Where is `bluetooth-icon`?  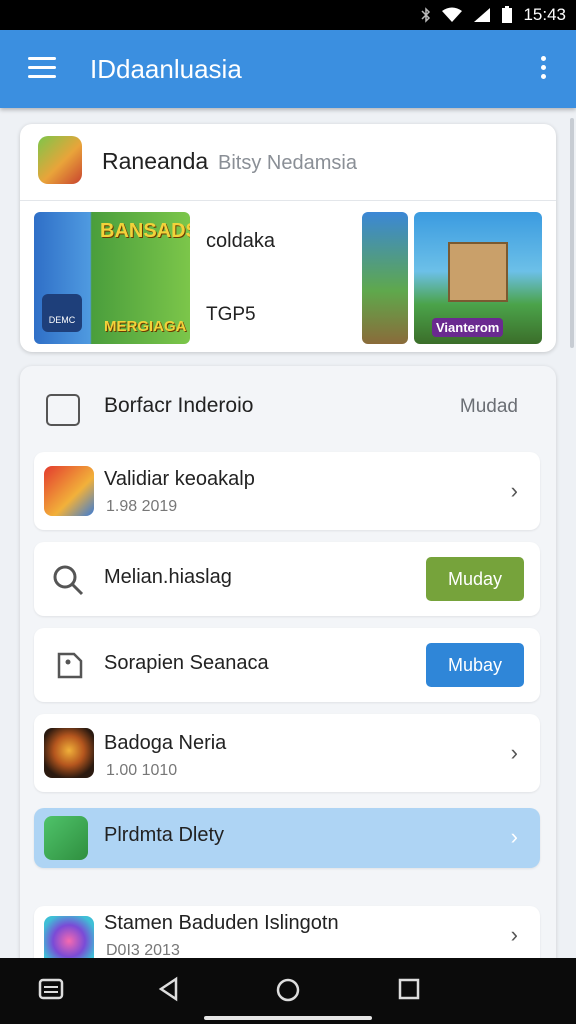
bluetooth-icon is located at coordinates (426, 15).